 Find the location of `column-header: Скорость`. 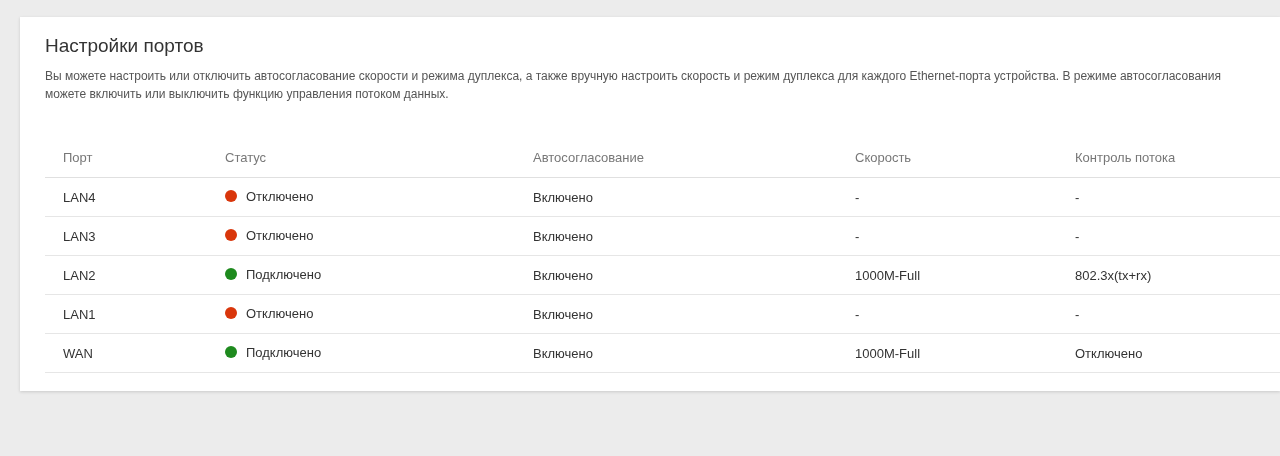

column-header: Скорость is located at coordinates (947, 157).